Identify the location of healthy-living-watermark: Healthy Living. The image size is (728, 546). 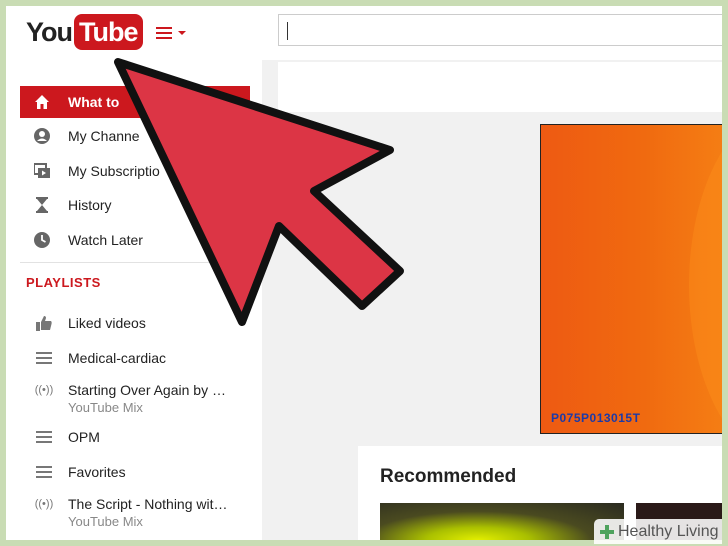
(658, 531).